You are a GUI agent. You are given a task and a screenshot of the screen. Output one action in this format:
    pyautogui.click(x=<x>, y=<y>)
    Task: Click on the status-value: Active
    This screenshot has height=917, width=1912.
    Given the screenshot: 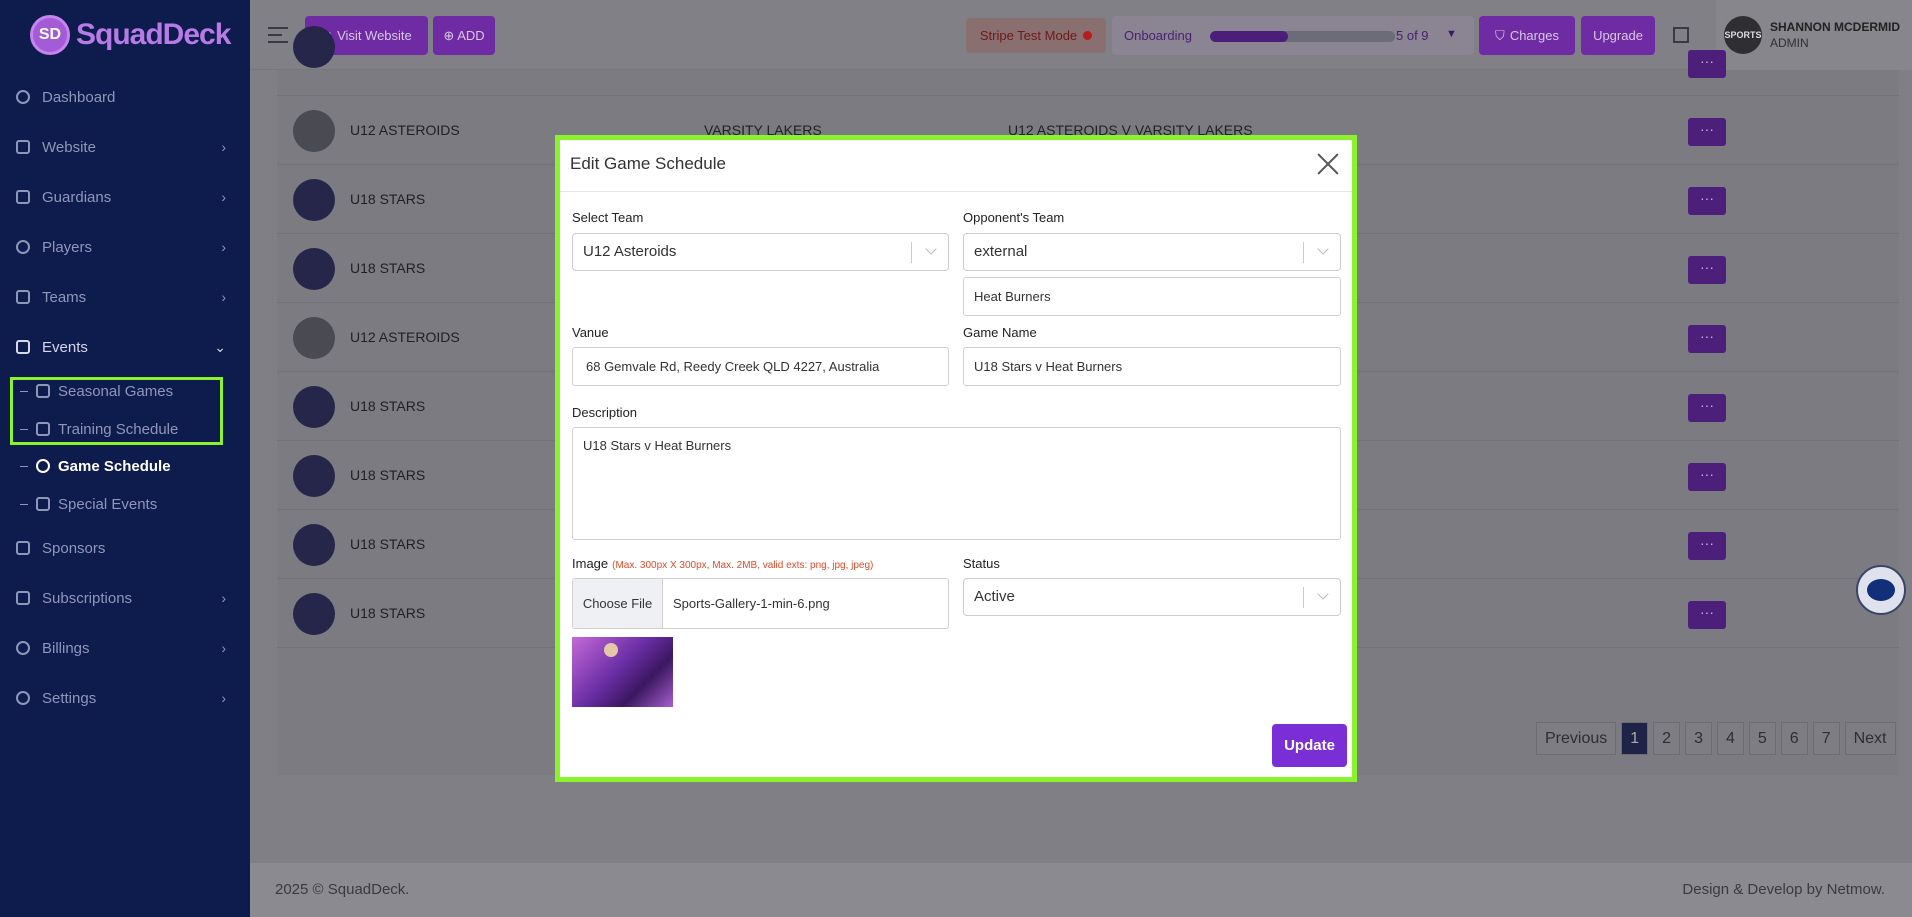 What is the action you would take?
    pyautogui.click(x=994, y=596)
    